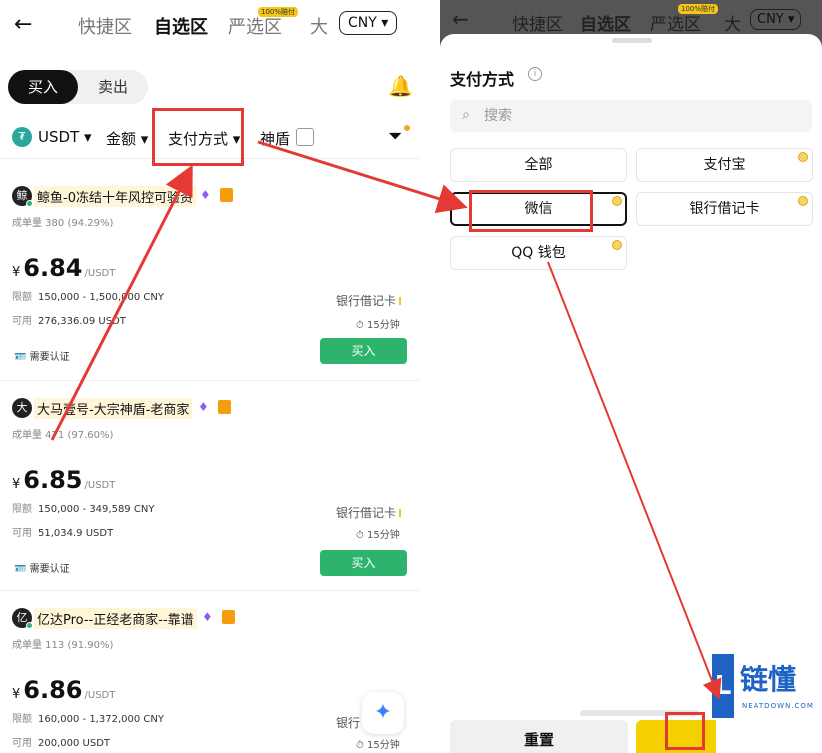 Image resolution: width=822 pixels, height=753 pixels. I want to click on arrow-to-wechat, so click(362, 177).